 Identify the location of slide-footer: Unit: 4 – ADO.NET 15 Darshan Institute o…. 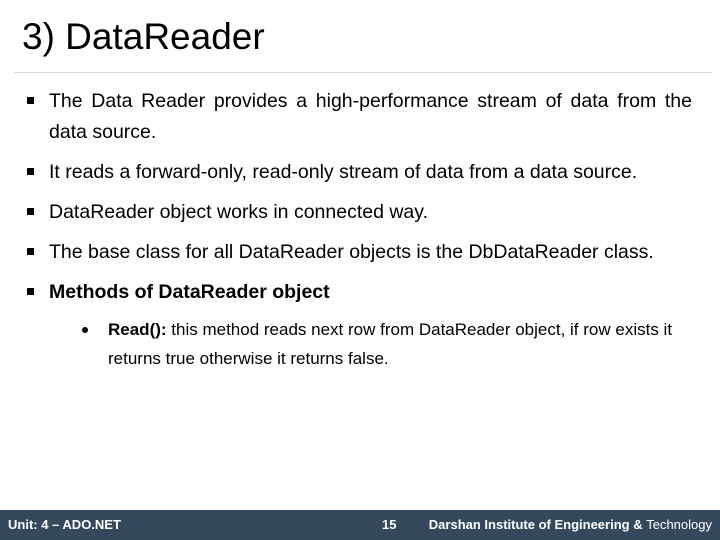
(360, 525).